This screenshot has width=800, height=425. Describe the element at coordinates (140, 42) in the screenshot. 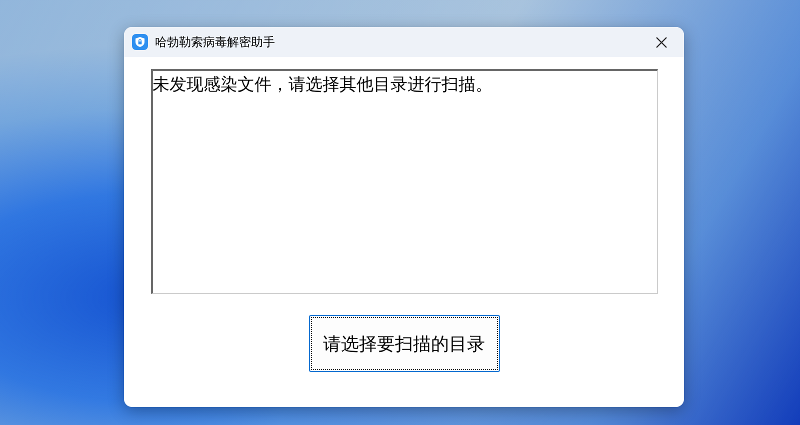

I see `shield-lock-icon` at that location.